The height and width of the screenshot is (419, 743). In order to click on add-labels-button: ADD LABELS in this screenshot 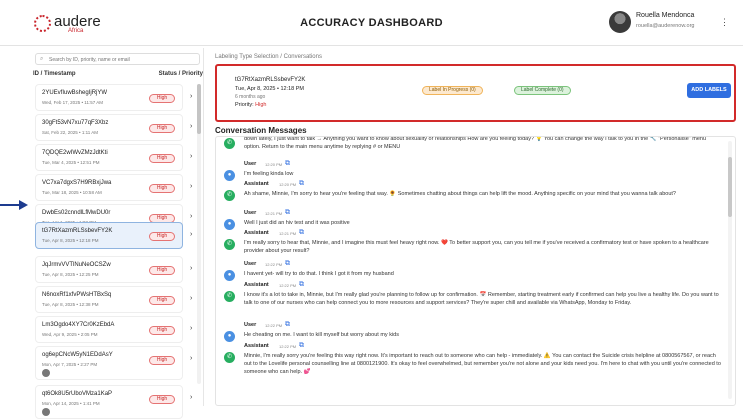, I will do `click(709, 90)`.